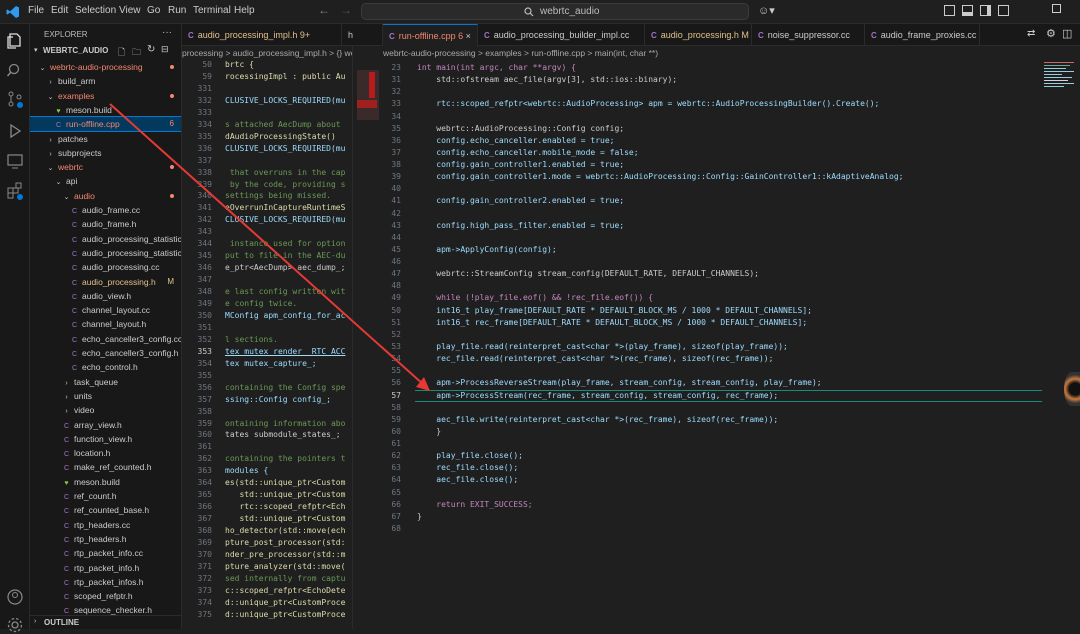 The width and height of the screenshot is (1080, 634). Describe the element at coordinates (269, 247) in the screenshot. I see `annotation-arrow` at that location.